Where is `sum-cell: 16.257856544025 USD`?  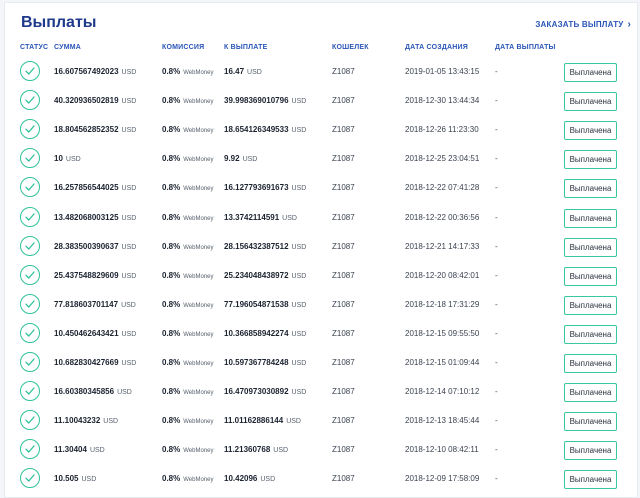 sum-cell: 16.257856544025 USD is located at coordinates (95, 187).